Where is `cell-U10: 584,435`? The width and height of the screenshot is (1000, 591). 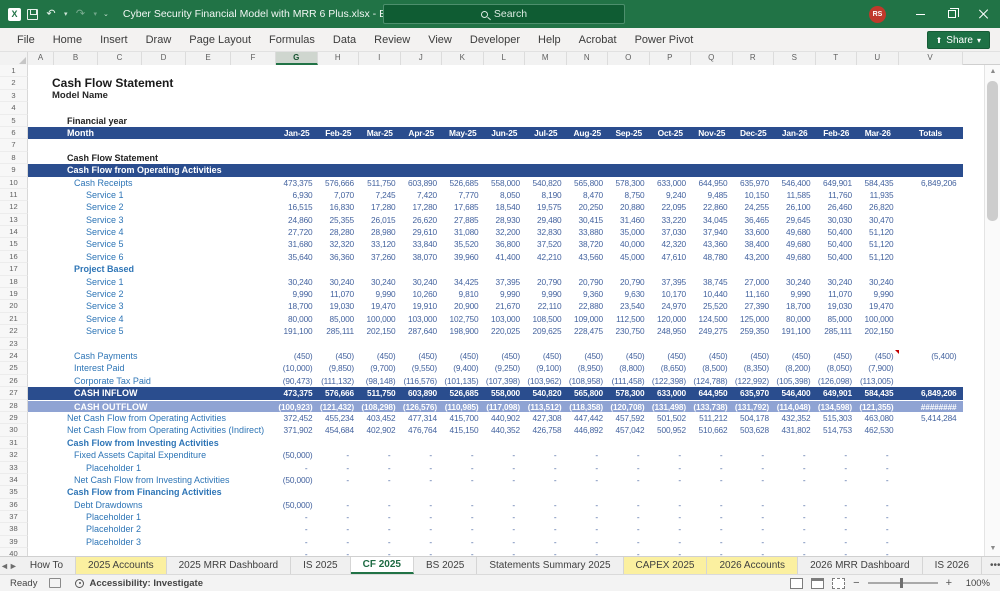
cell-U10: 584,435 is located at coordinates (878, 183).